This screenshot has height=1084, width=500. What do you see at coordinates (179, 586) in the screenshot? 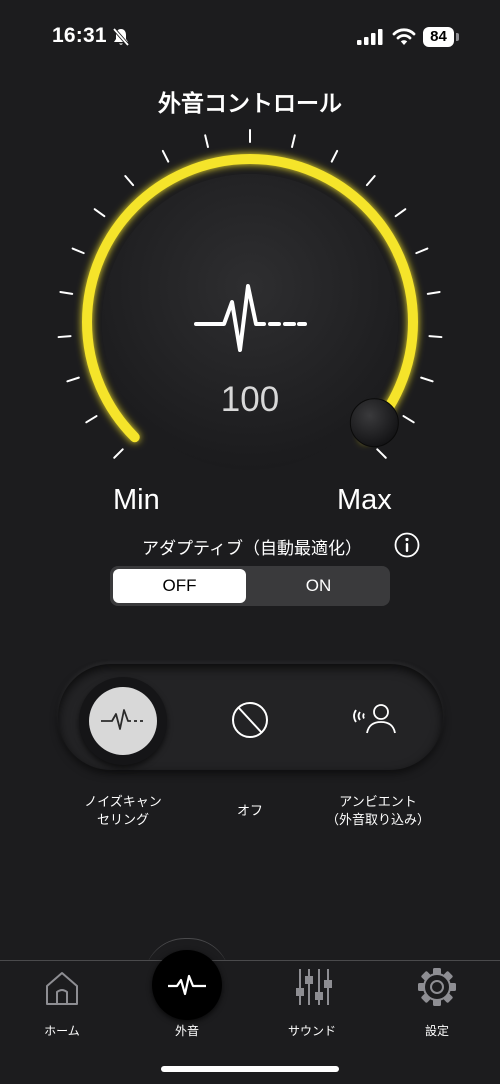
I see `adaptive-off-option: OFF` at bounding box center [179, 586].